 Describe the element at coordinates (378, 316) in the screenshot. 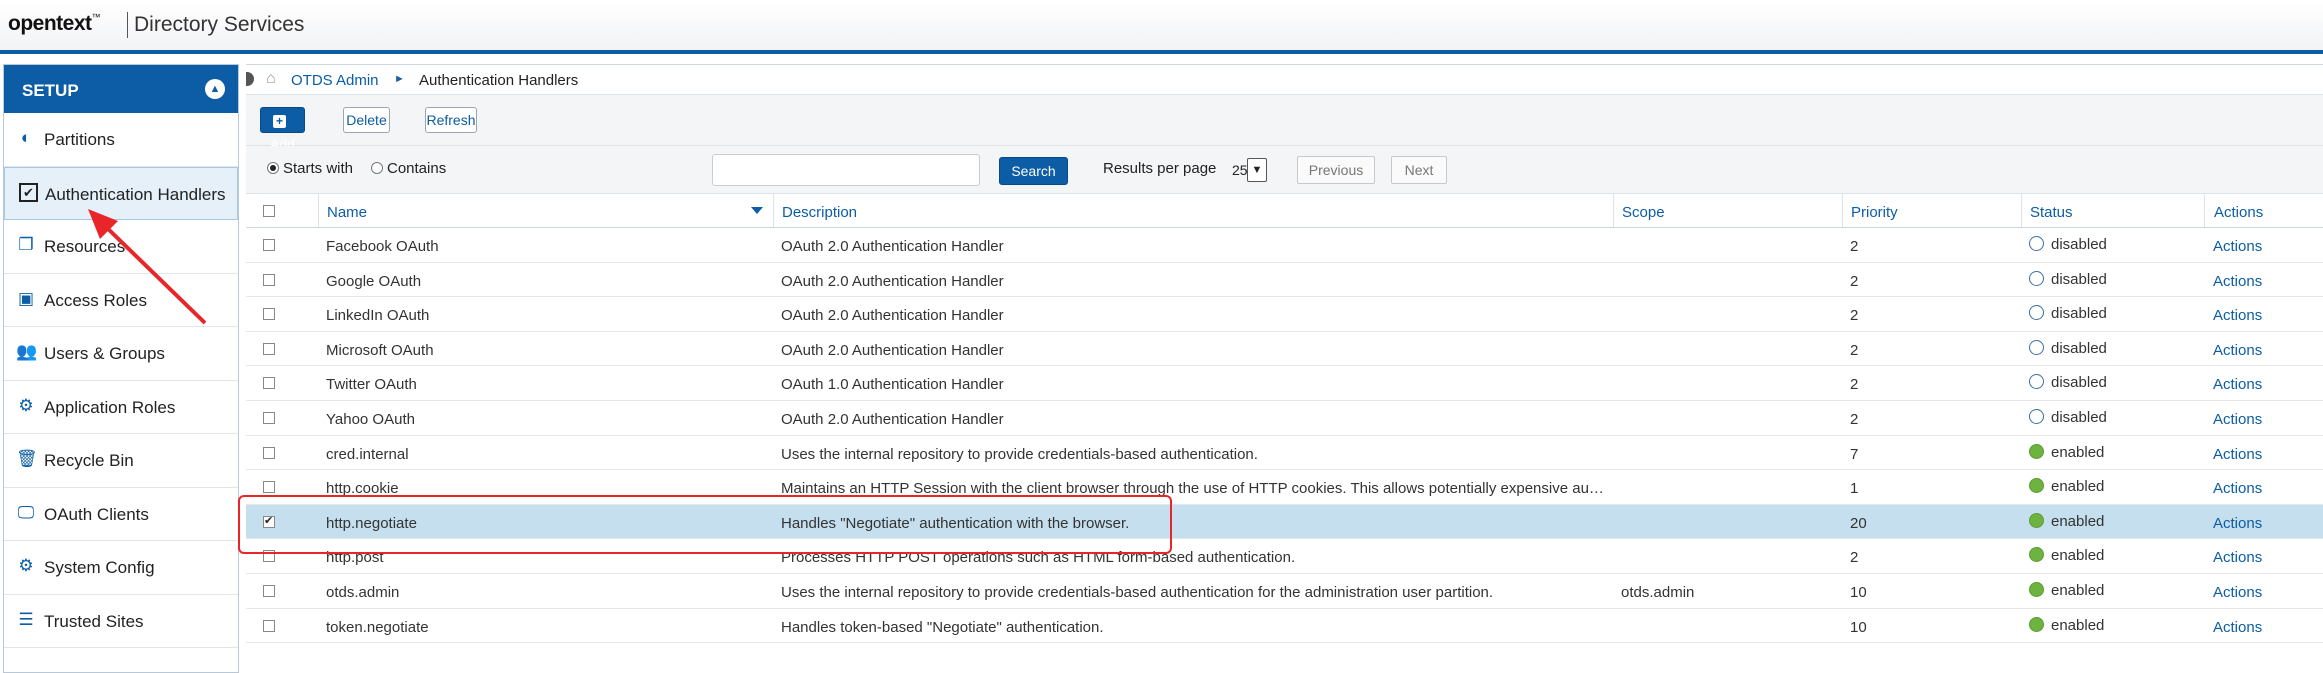

I see `handler-name: LinkedIn OAuth` at that location.